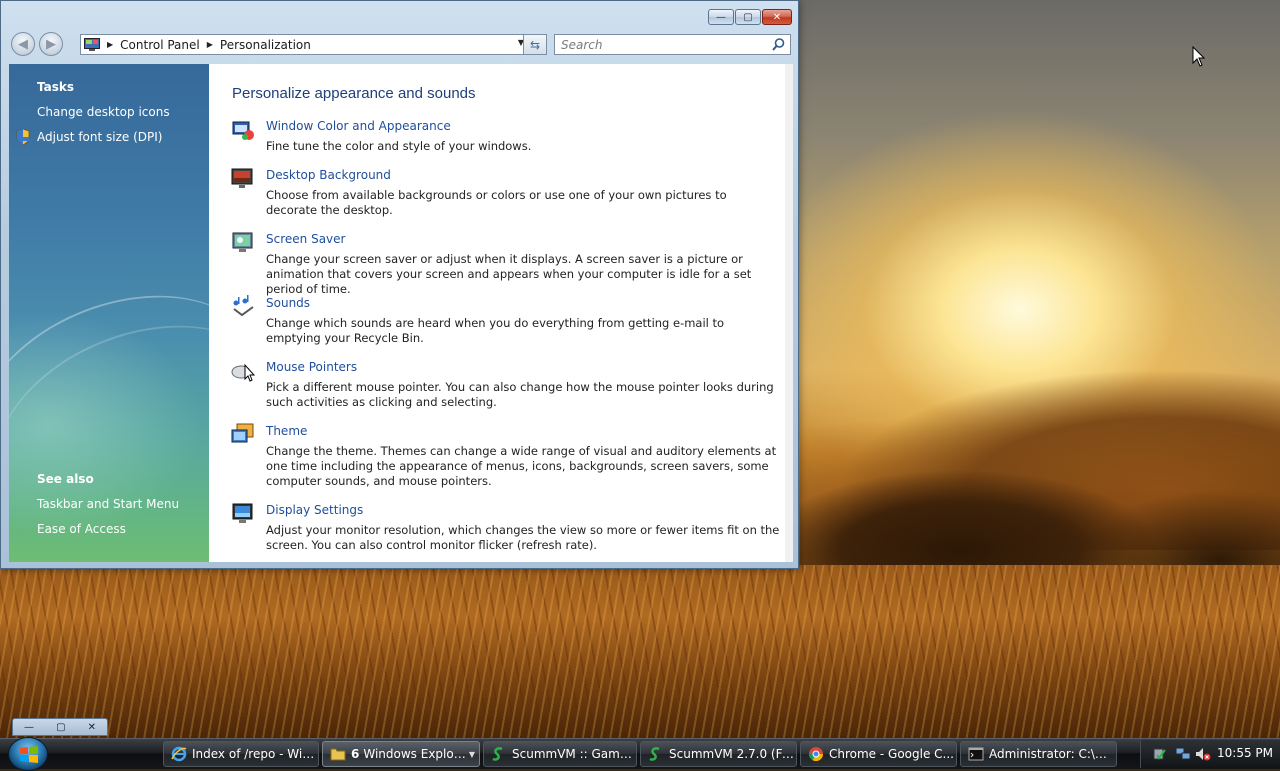 The width and height of the screenshot is (1280, 771). I want to click on theme-link: Theme, so click(286, 431).